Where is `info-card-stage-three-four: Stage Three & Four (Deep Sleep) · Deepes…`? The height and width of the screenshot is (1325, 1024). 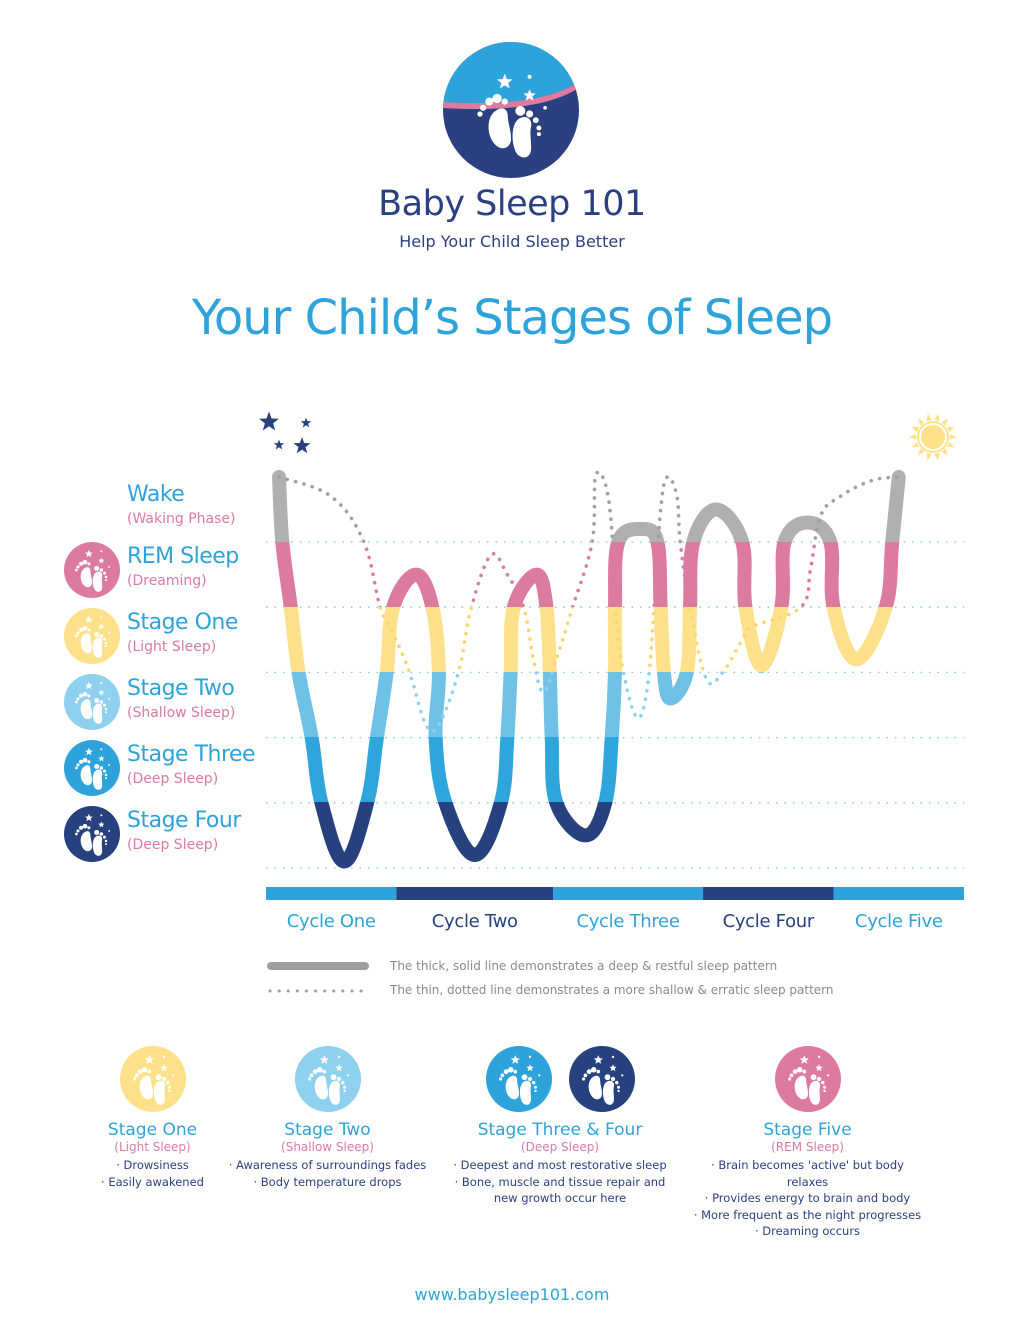 info-card-stage-three-four: Stage Three & Four (Deep Sleep) · Deepes… is located at coordinates (560, 1126).